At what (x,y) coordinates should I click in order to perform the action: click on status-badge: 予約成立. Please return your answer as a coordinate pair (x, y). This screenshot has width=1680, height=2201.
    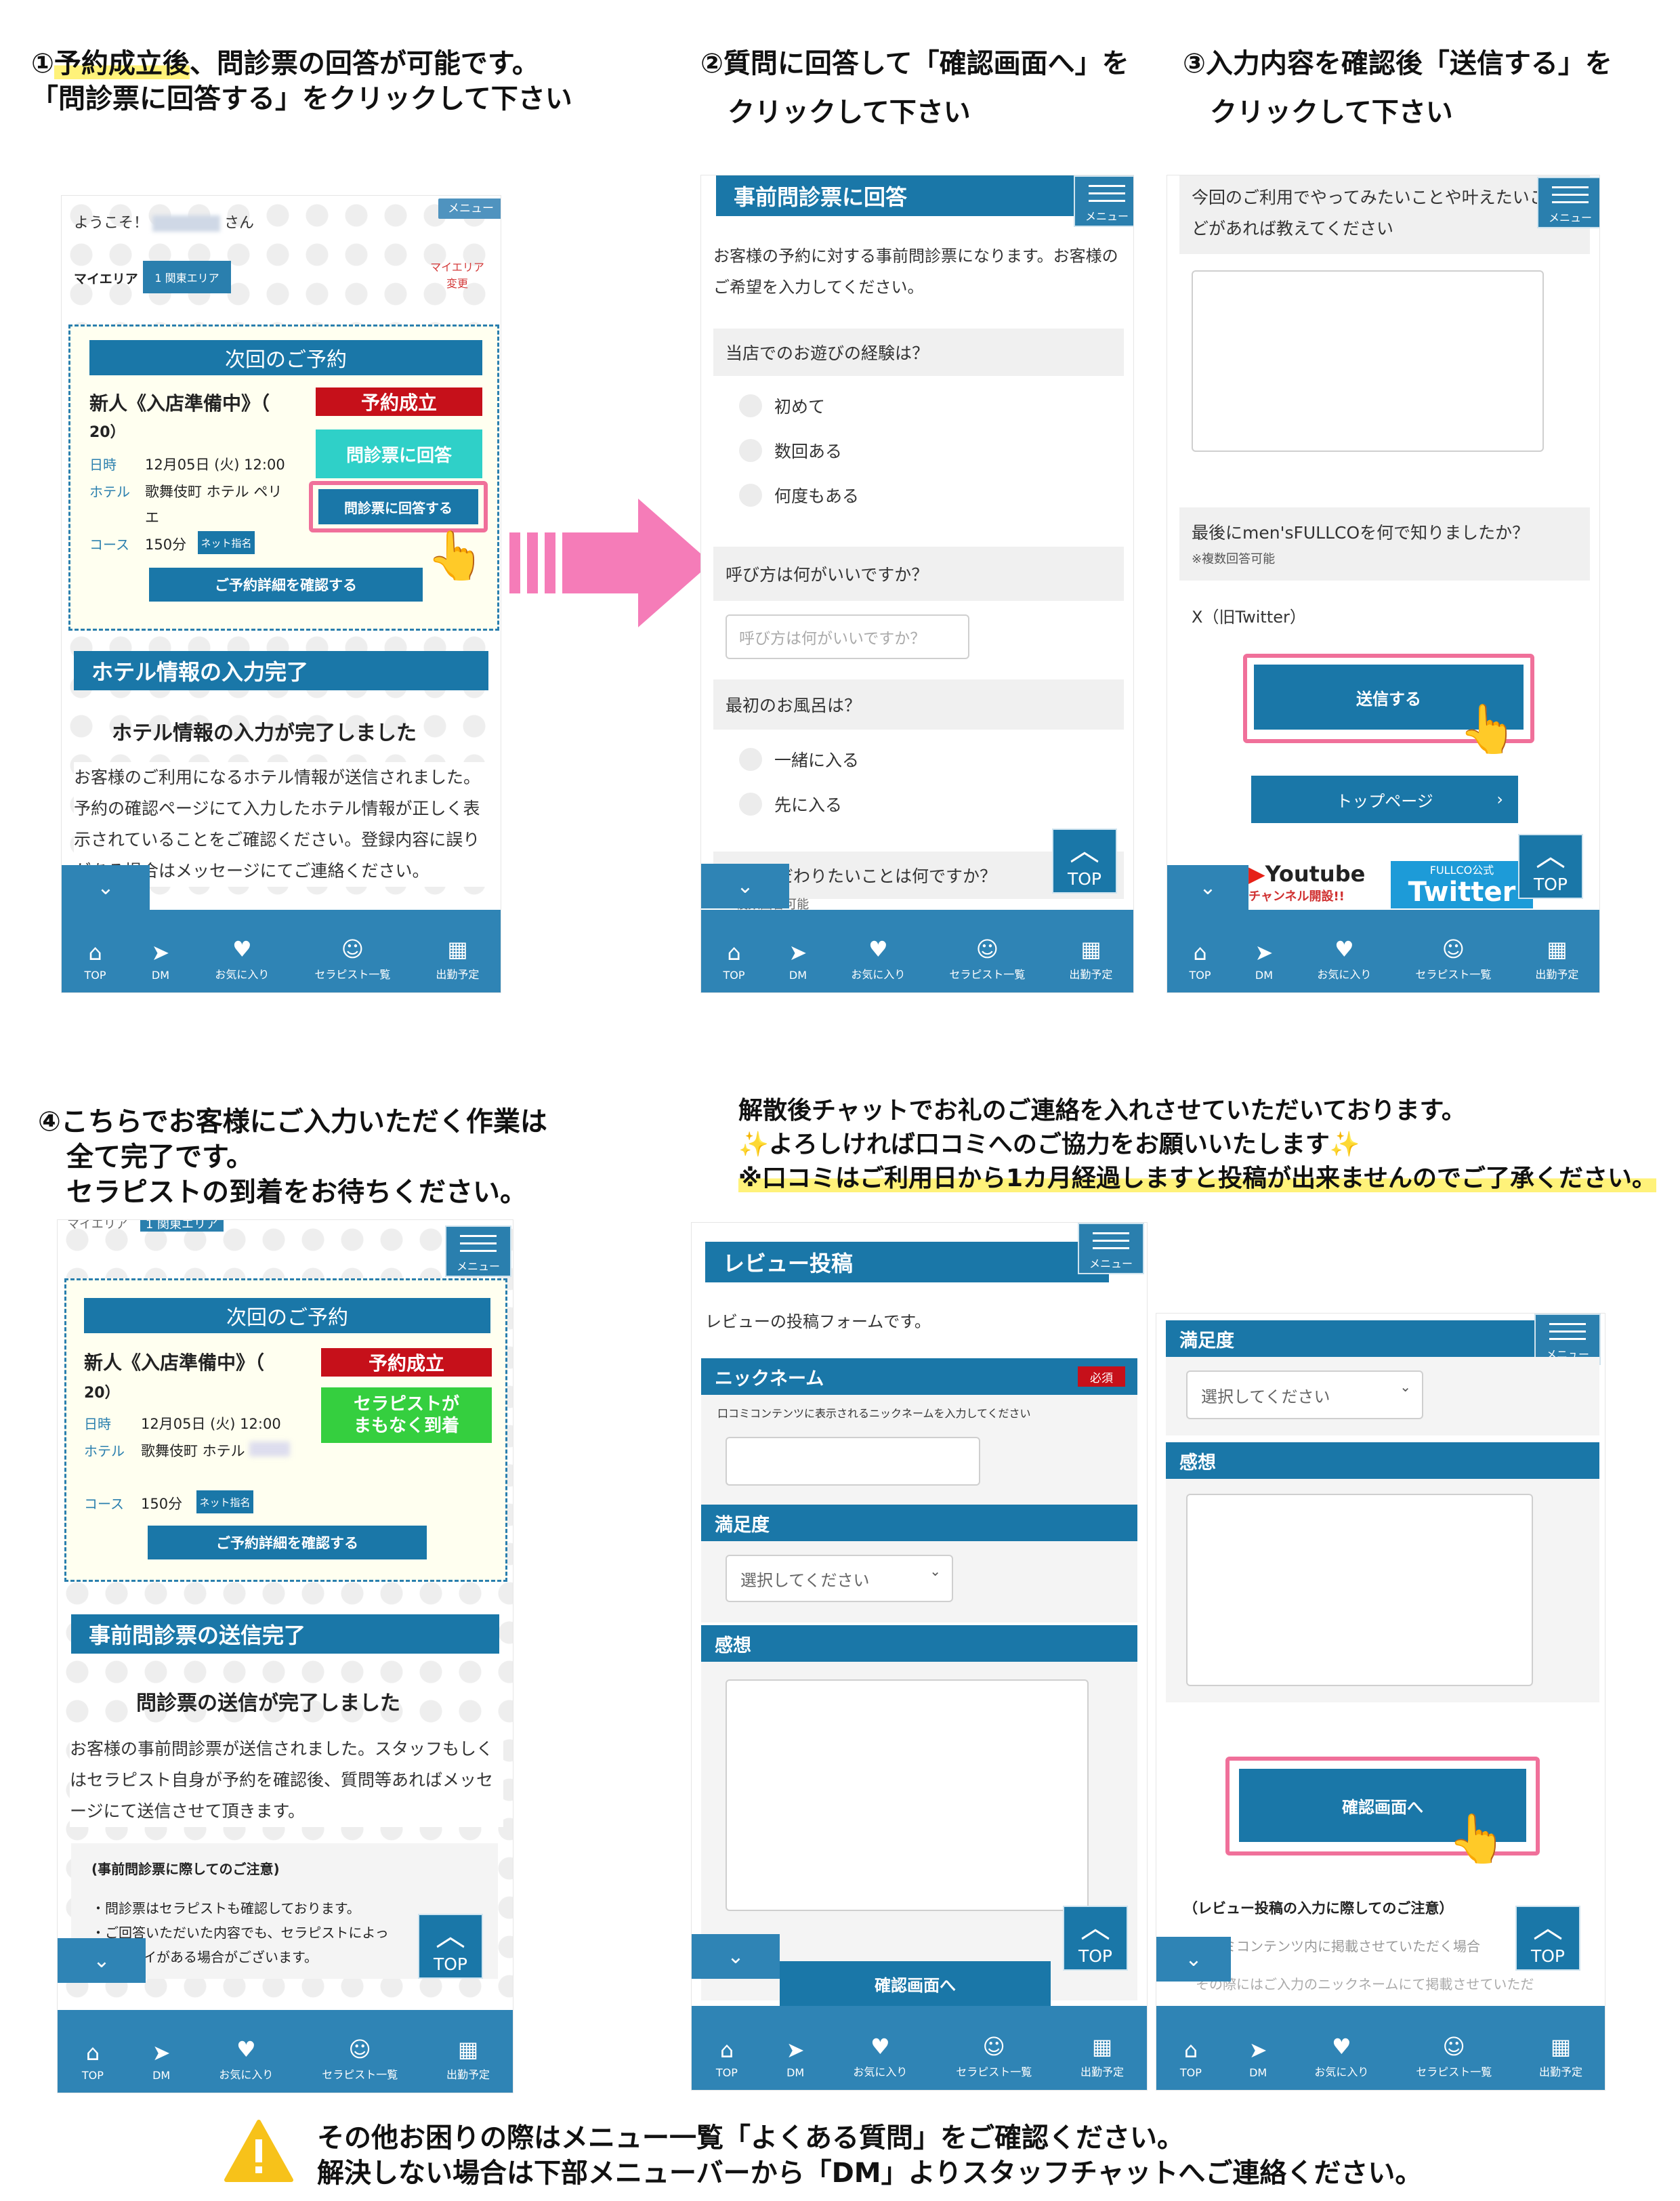
    Looking at the image, I should click on (399, 402).